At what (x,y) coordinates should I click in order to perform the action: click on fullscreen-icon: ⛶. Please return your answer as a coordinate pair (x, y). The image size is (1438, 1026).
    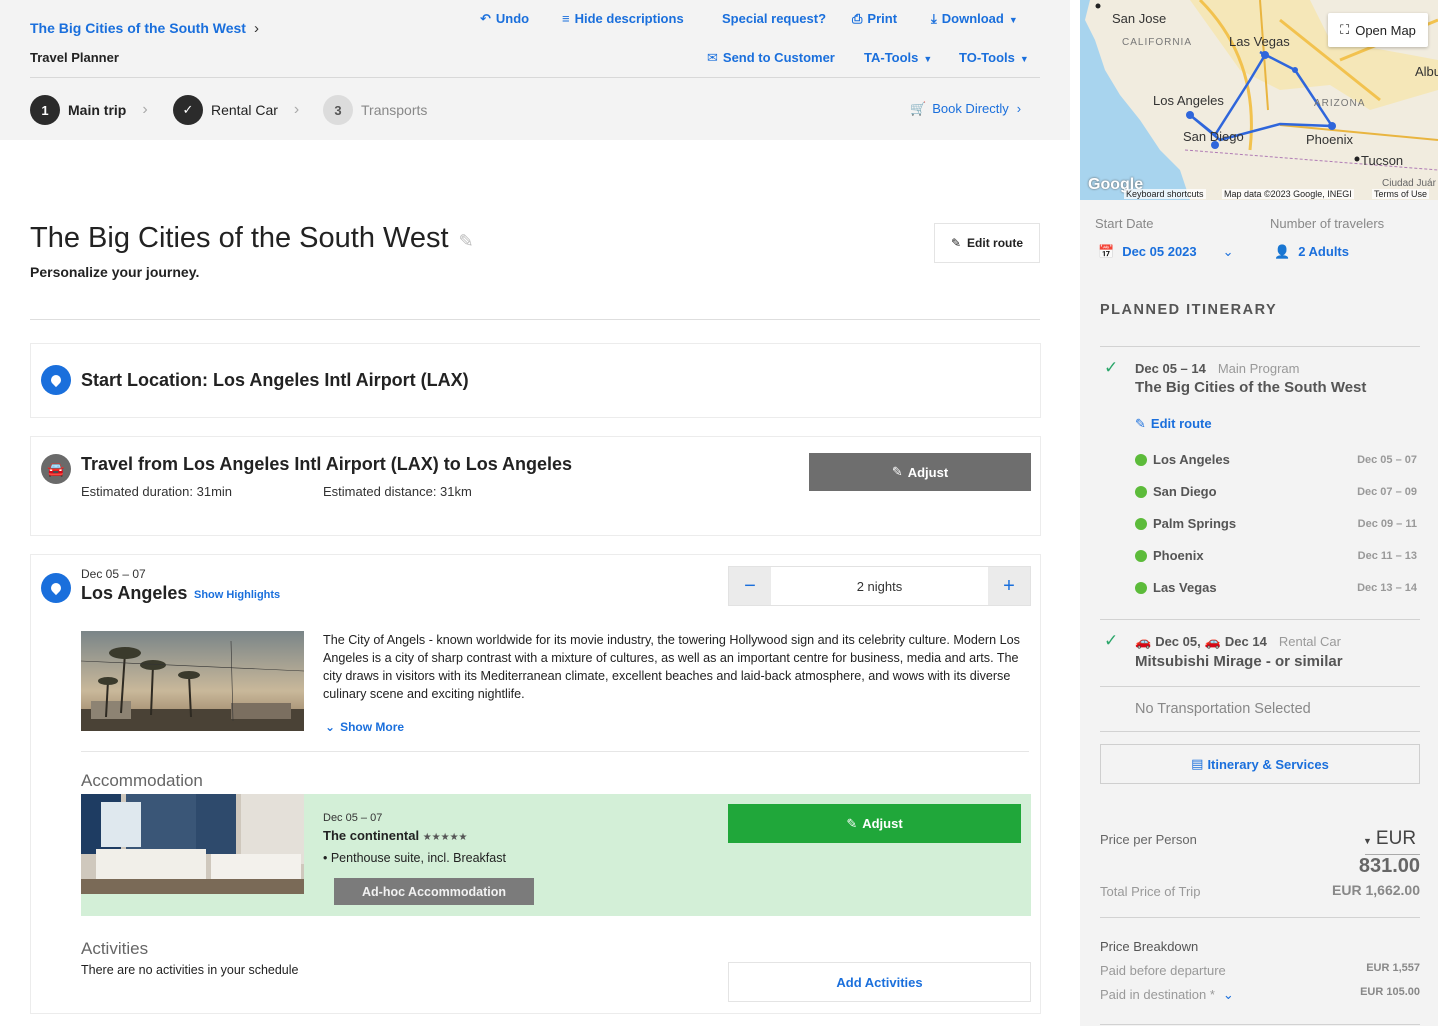
    Looking at the image, I should click on (1345, 29).